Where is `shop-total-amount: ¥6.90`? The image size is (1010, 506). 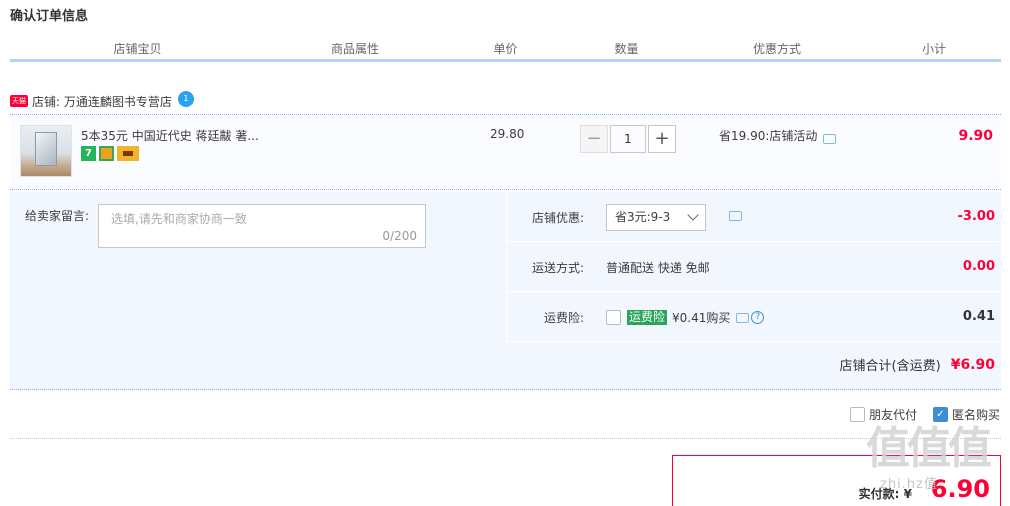 shop-total-amount: ¥6.90 is located at coordinates (972, 364).